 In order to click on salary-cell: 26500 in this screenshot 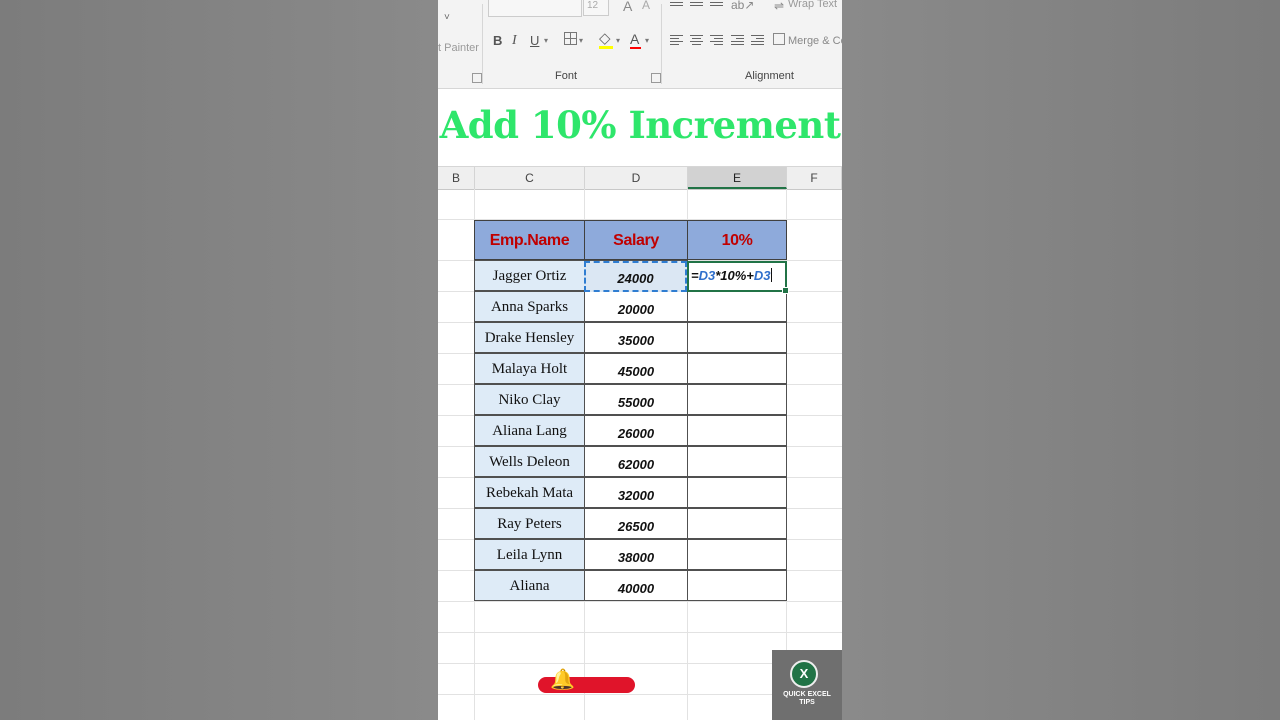, I will do `click(636, 523)`.